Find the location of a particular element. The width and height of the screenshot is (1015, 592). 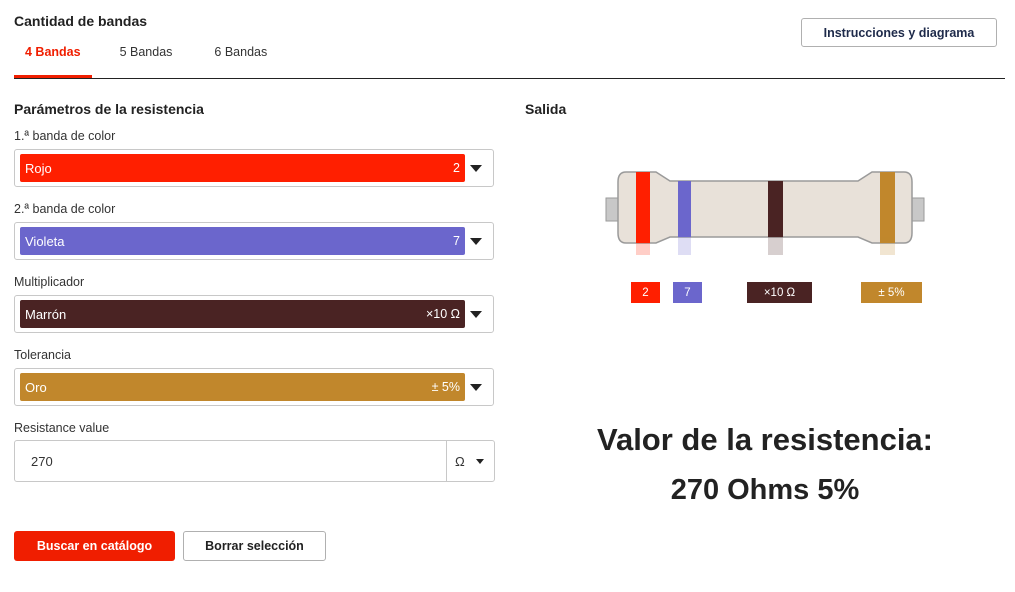

tolerance-guide is located at coordinates (887, 246).